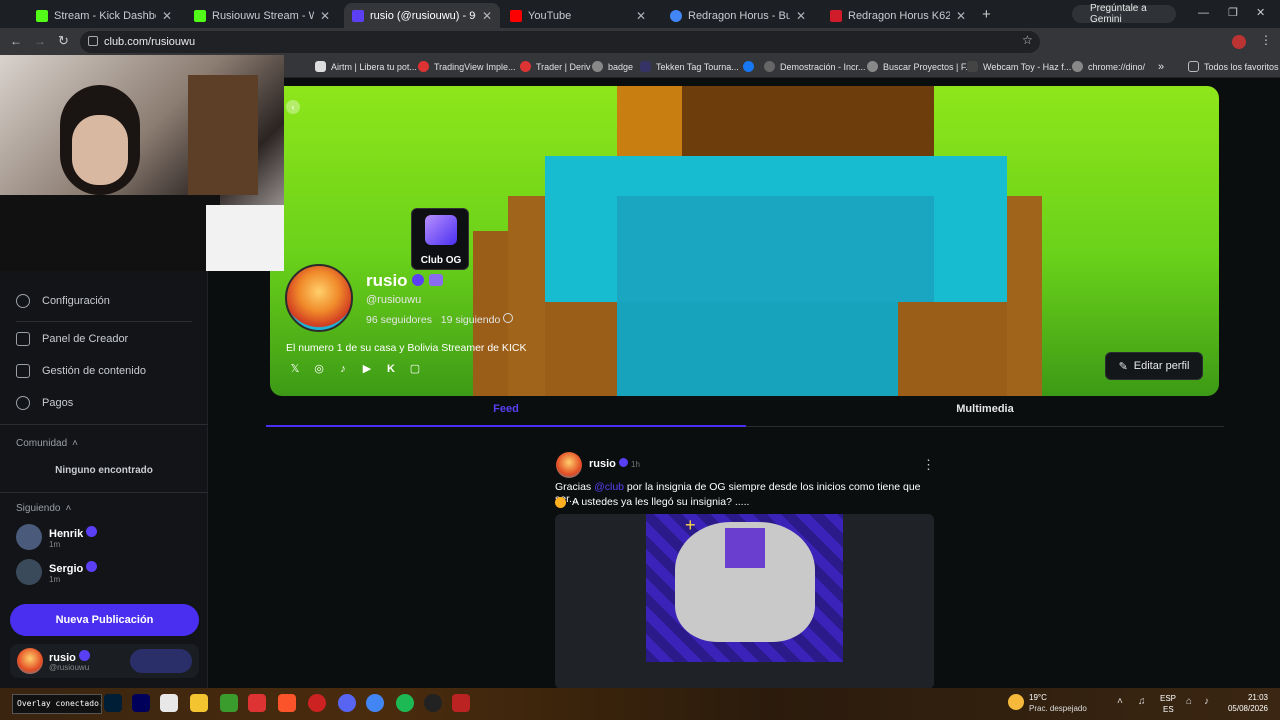 This screenshot has width=1280, height=720. Describe the element at coordinates (422, 15) in the screenshot. I see `tab-profile: rusio (@rusiouwu) - 96 Seguido✕` at that location.